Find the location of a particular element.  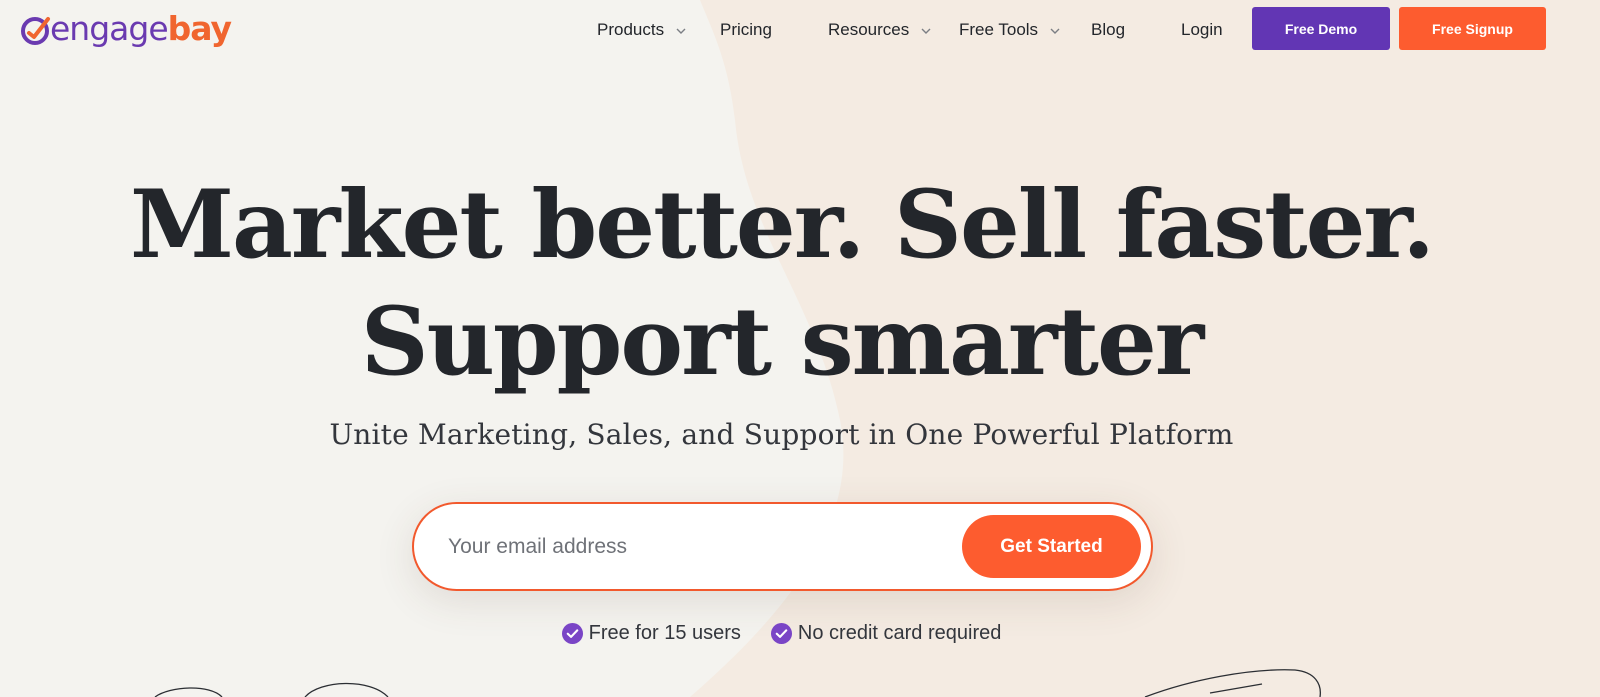

free-demo-button: Free Demo is located at coordinates (1321, 28).